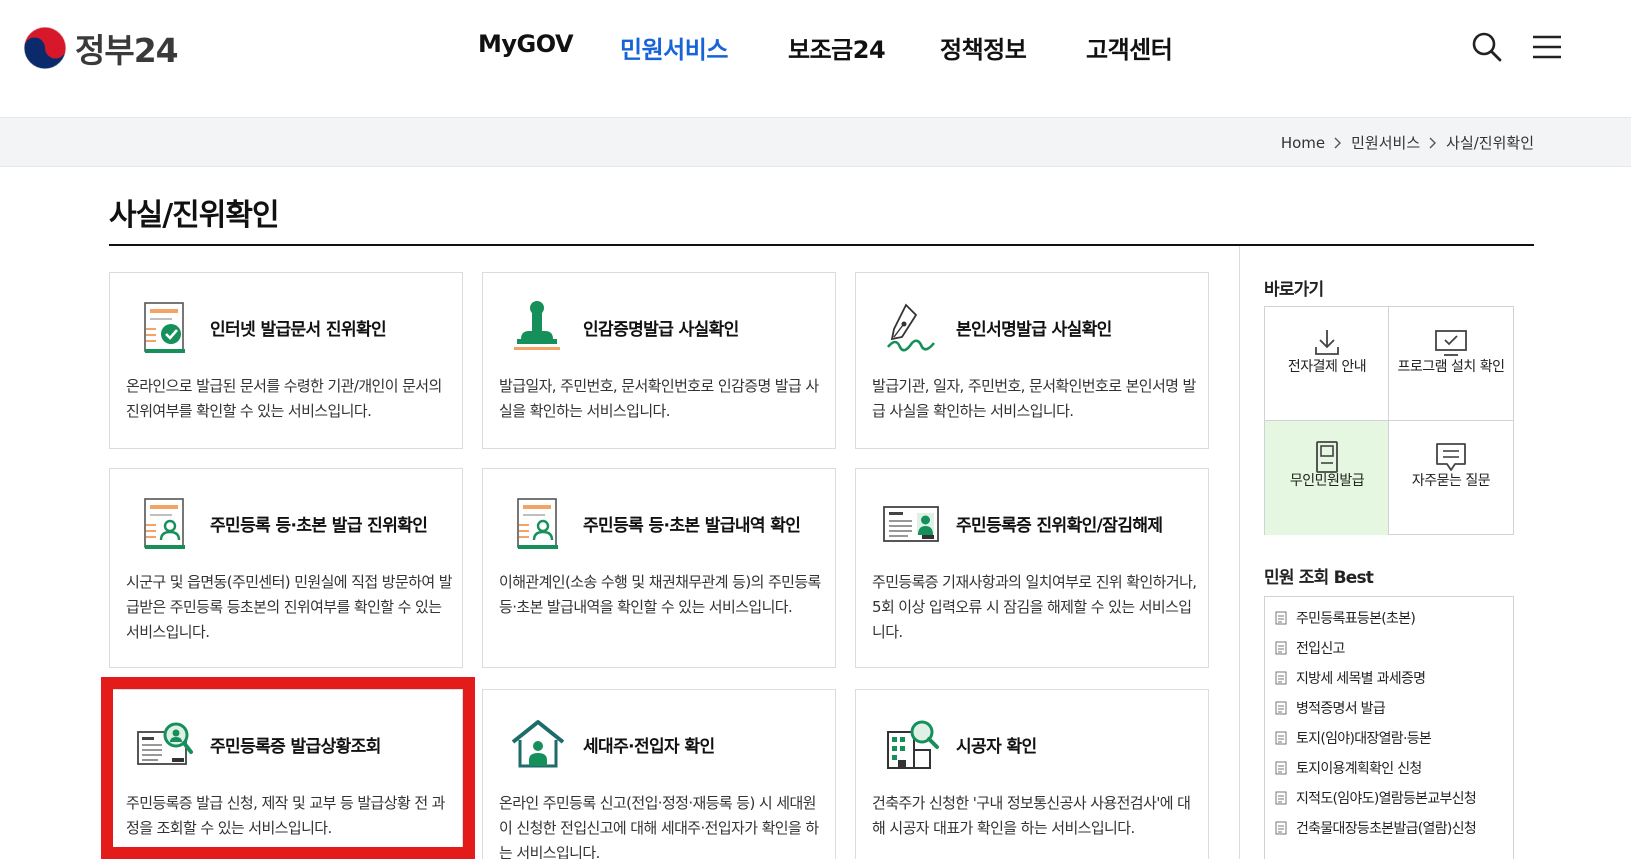 The height and width of the screenshot is (859, 1631). What do you see at coordinates (1361, 679) in the screenshot?
I see `list-item-label: 지방세 세목별 과세증명` at bounding box center [1361, 679].